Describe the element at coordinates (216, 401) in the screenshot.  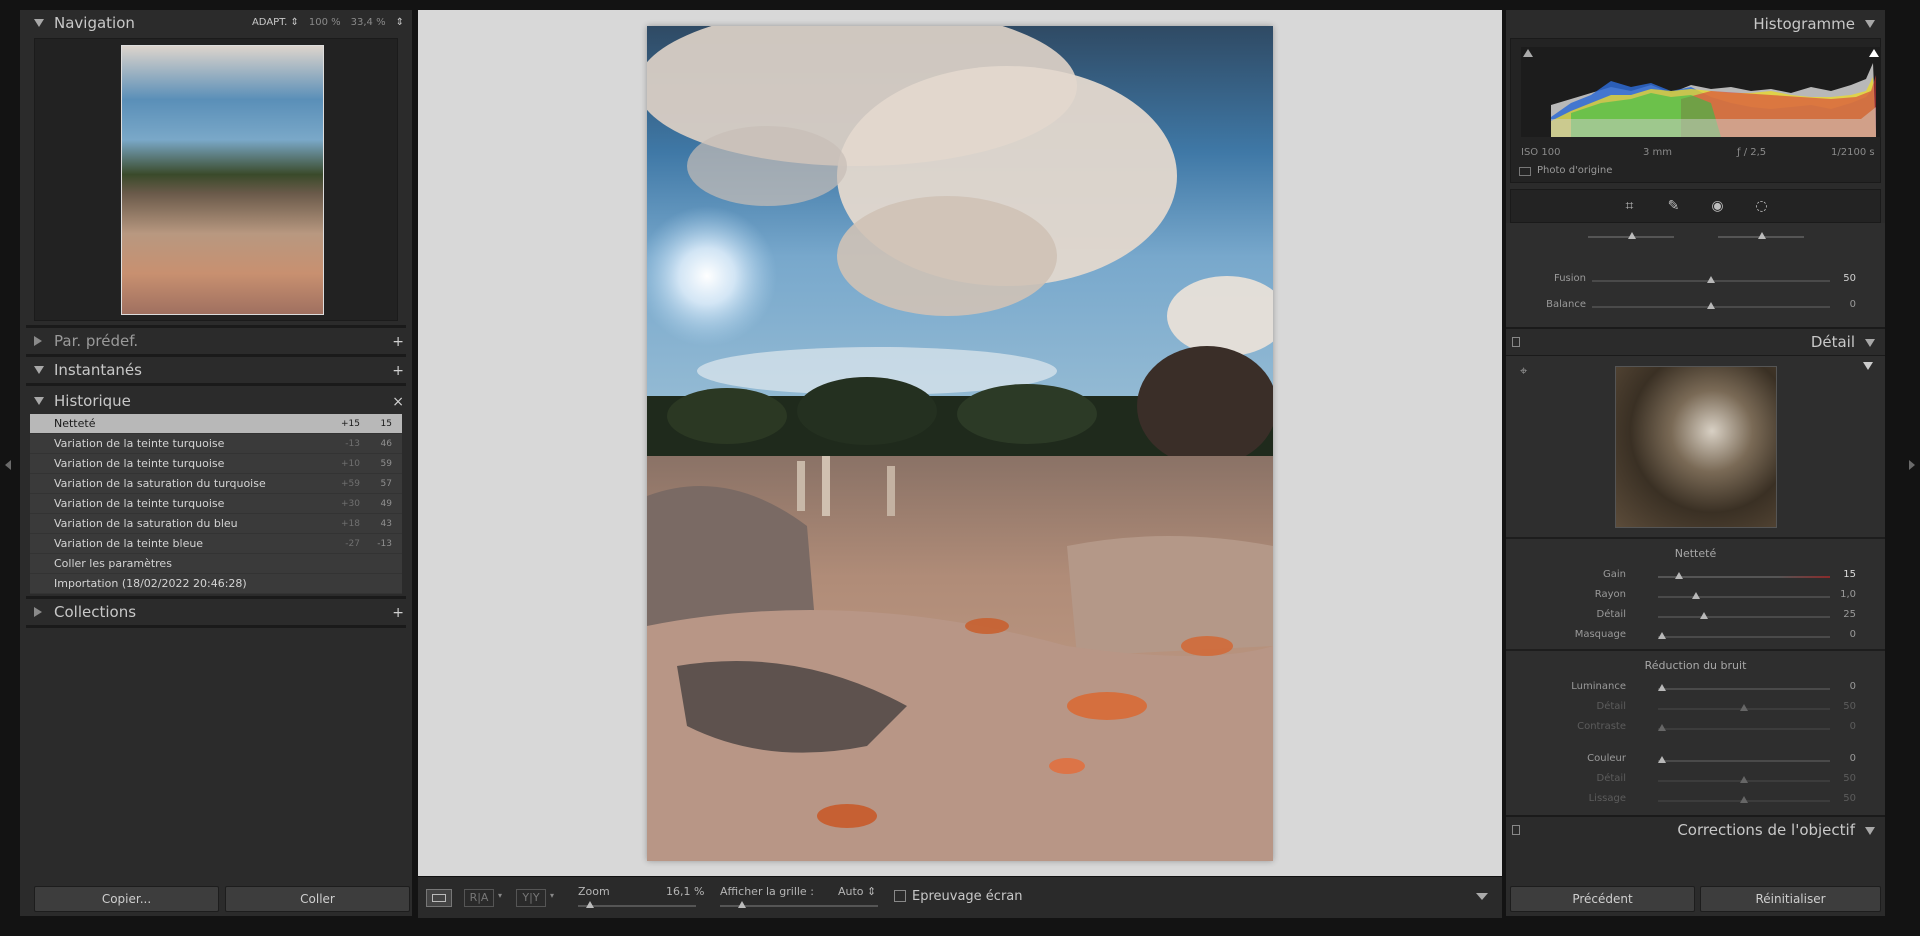
I see `history-header: Historique ×` at that location.